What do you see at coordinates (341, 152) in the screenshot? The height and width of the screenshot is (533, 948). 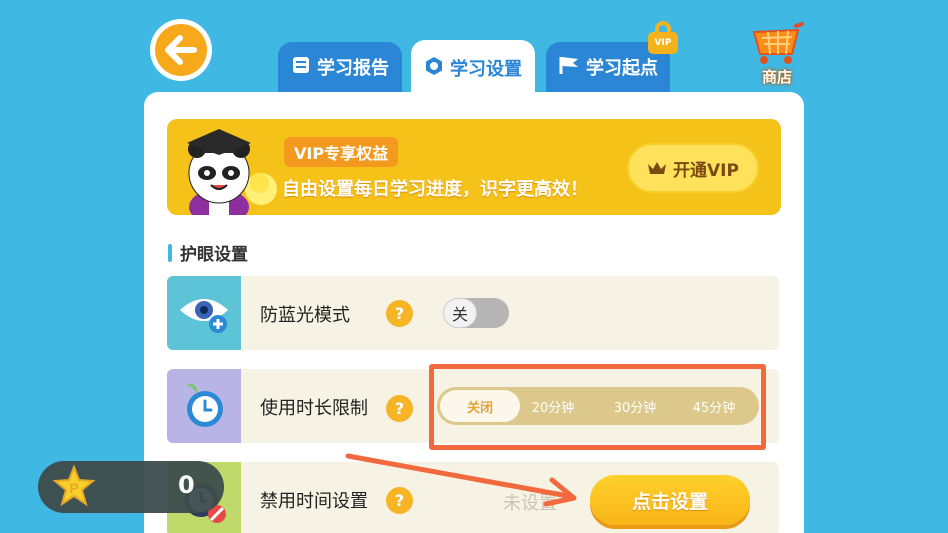 I see `vip-tag: VIP专享权益` at bounding box center [341, 152].